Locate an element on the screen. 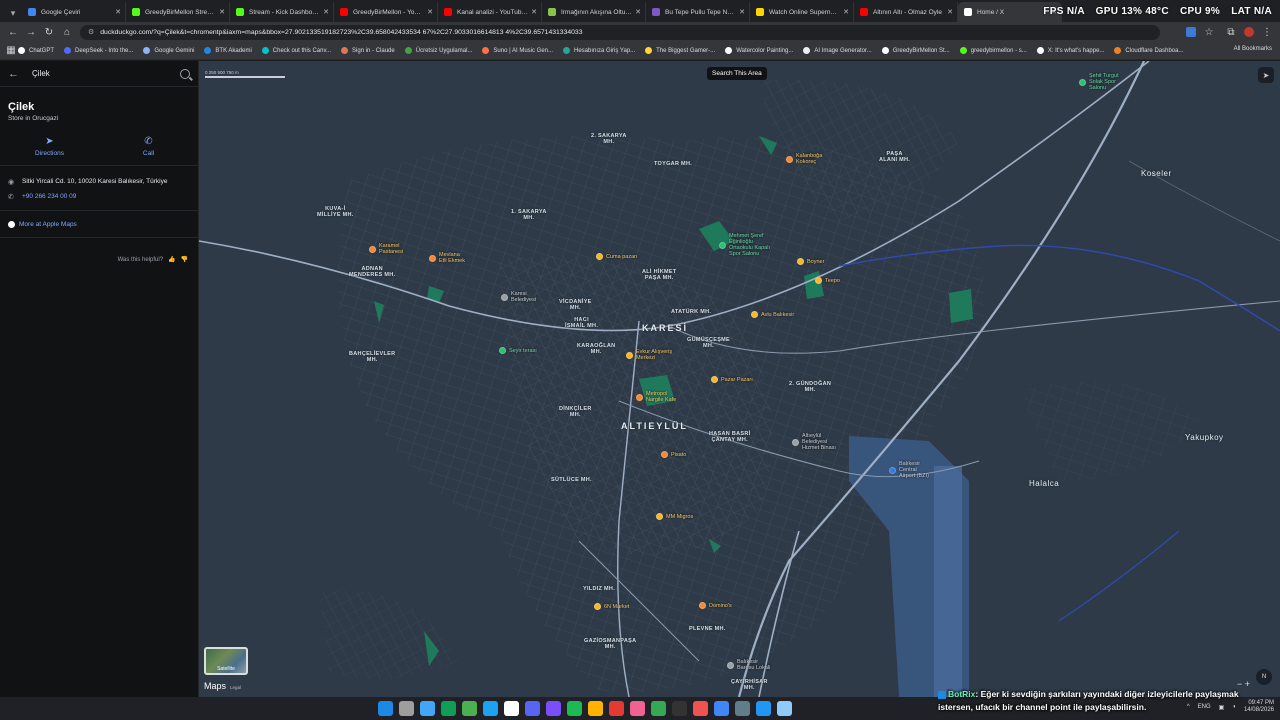 The width and height of the screenshot is (1280, 720). browser-tab: GreedyBirMellon - YouTube✕ is located at coordinates (386, 12).